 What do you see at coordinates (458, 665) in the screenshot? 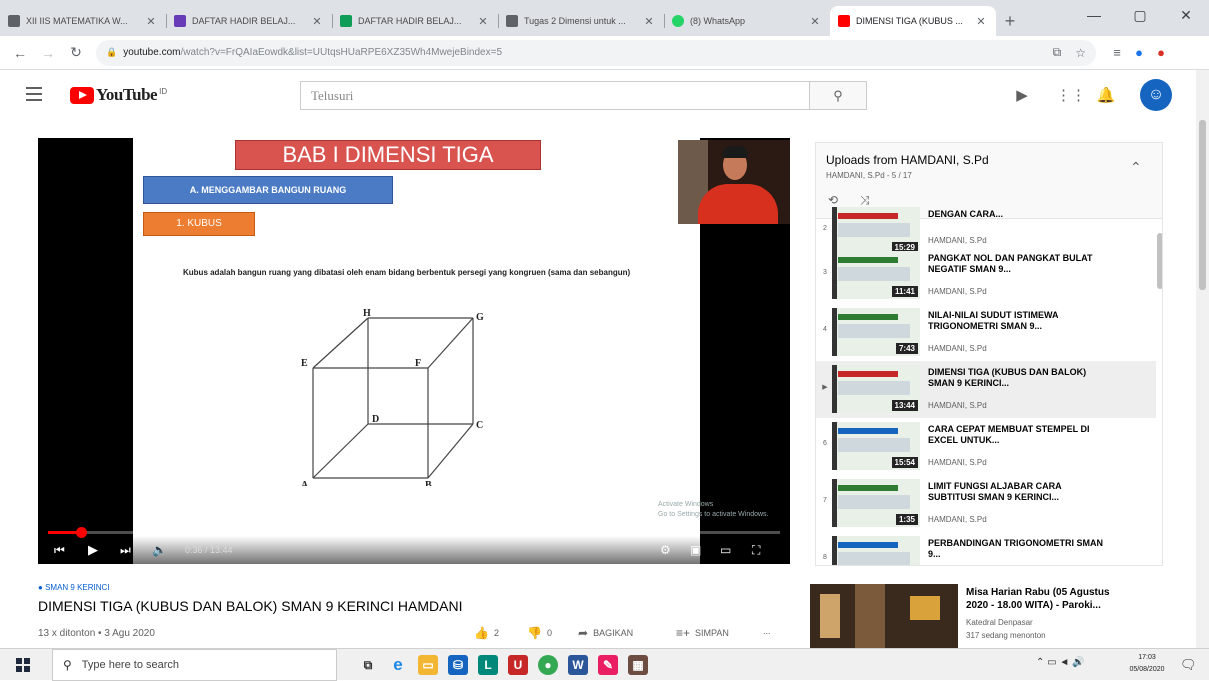
I see `store-icon: ⛁` at bounding box center [458, 665].